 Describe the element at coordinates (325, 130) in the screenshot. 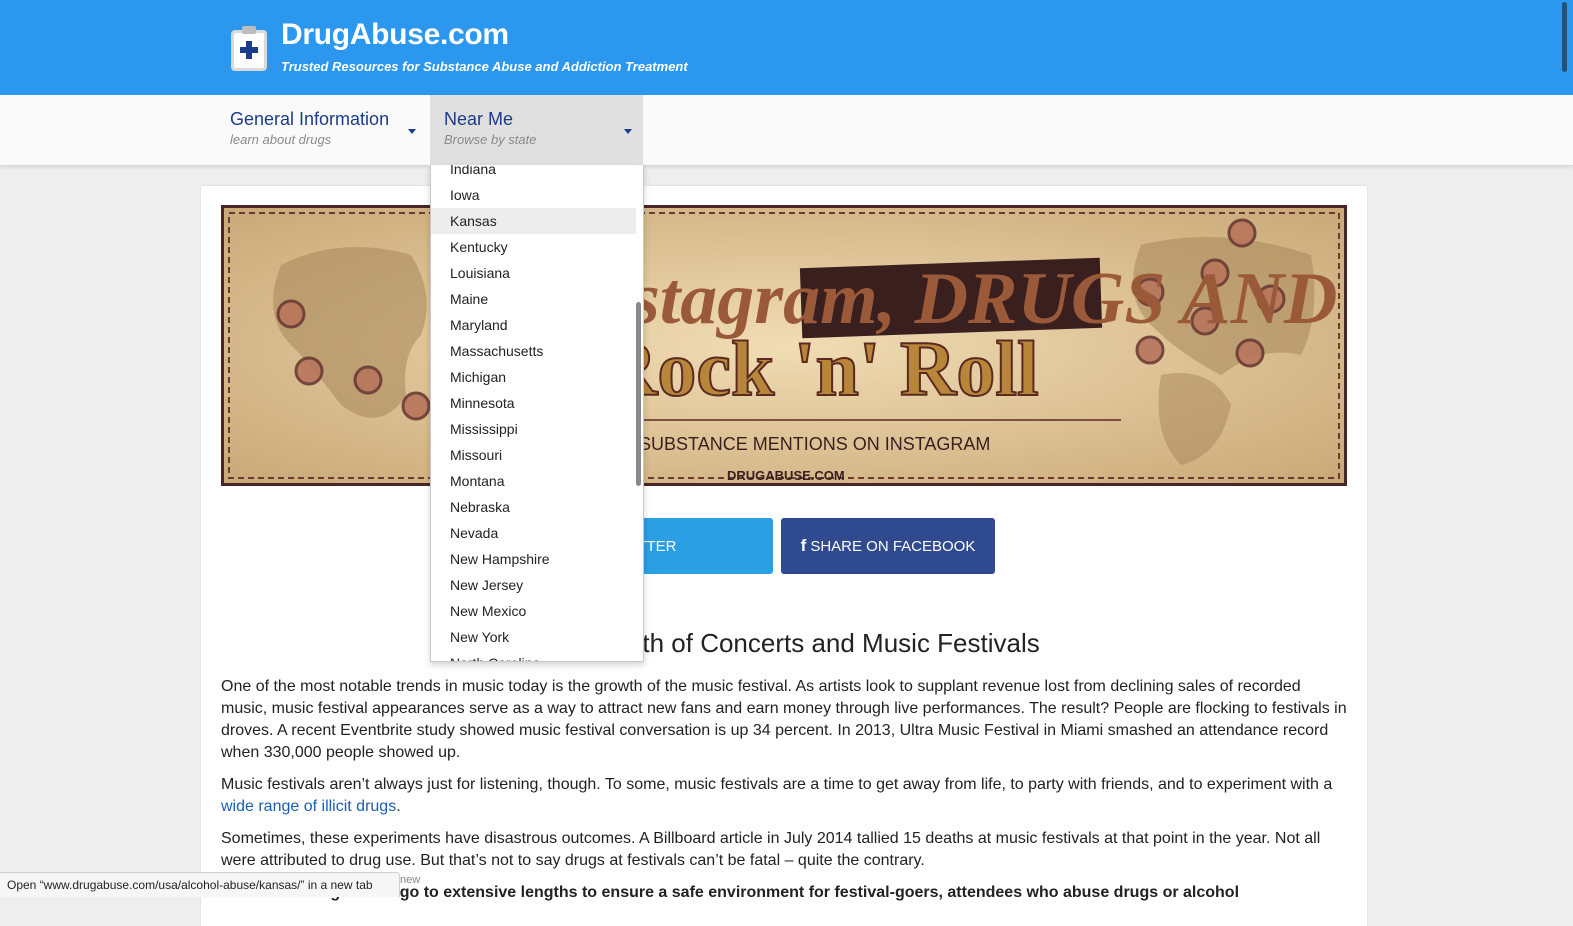

I see `nav-general-information: General Information learn about drugs` at that location.